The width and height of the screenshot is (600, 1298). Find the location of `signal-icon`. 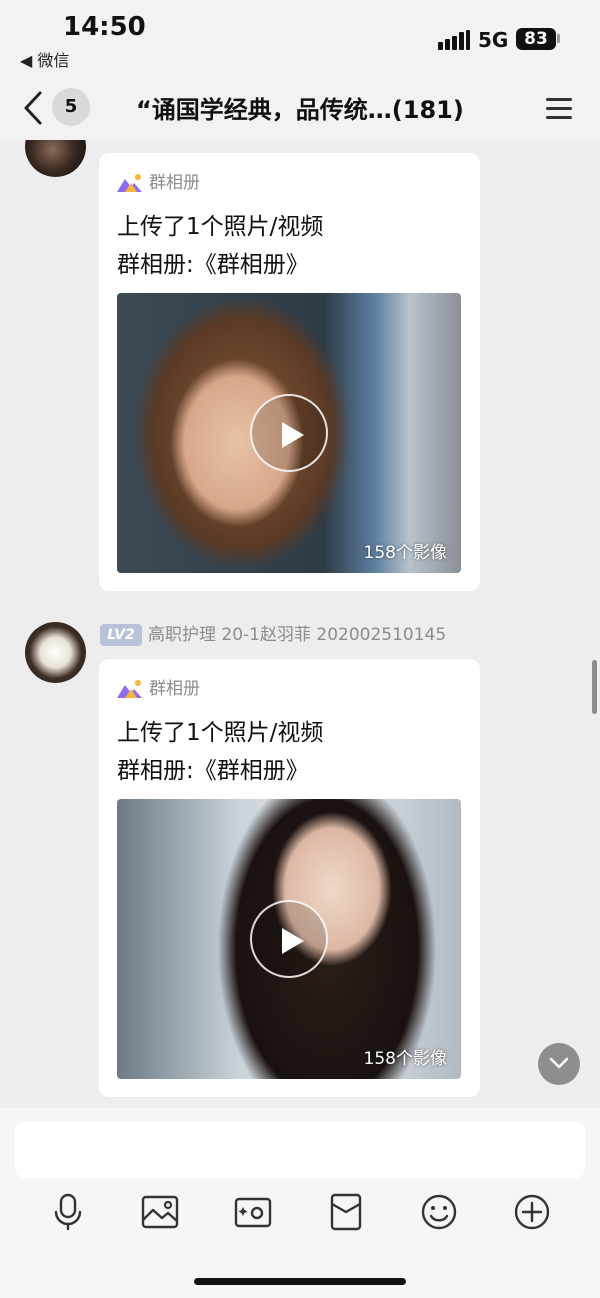

signal-icon is located at coordinates (454, 40).